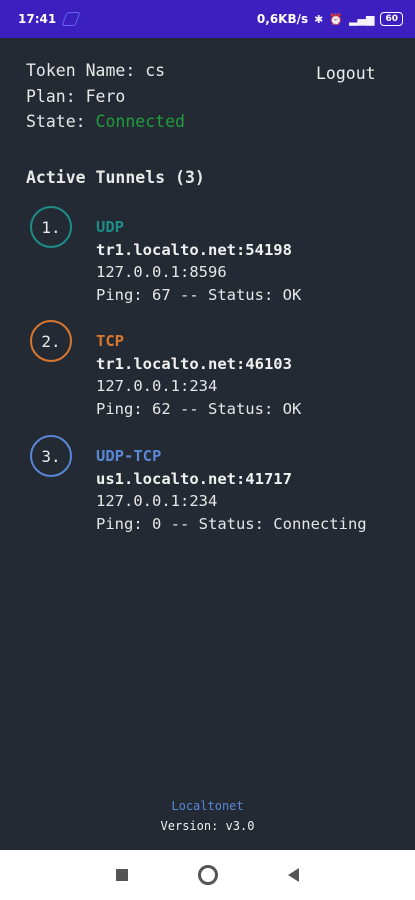 The width and height of the screenshot is (415, 900). I want to click on footer: Localtonet Version: v3.0, so click(207, 816).